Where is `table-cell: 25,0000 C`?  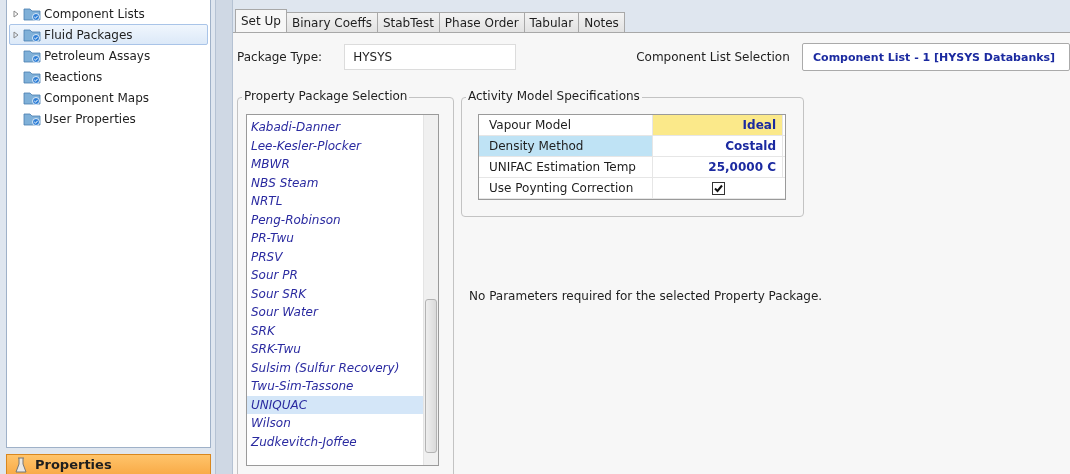
table-cell: 25,0000 C is located at coordinates (718, 167).